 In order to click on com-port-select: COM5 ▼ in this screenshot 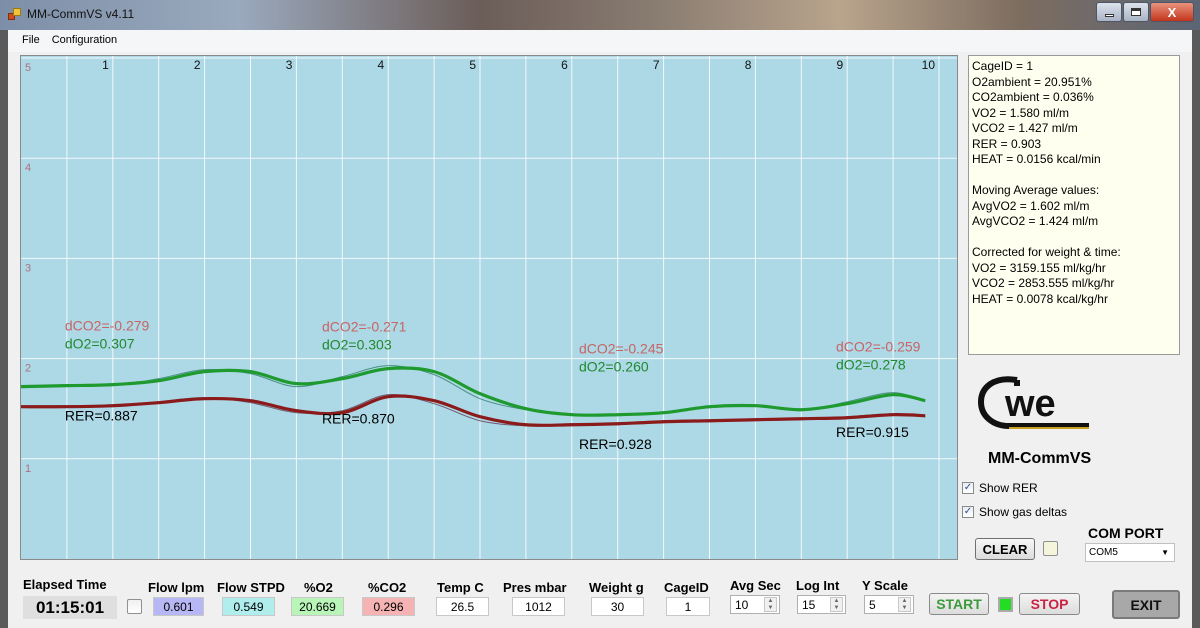, I will do `click(1130, 552)`.